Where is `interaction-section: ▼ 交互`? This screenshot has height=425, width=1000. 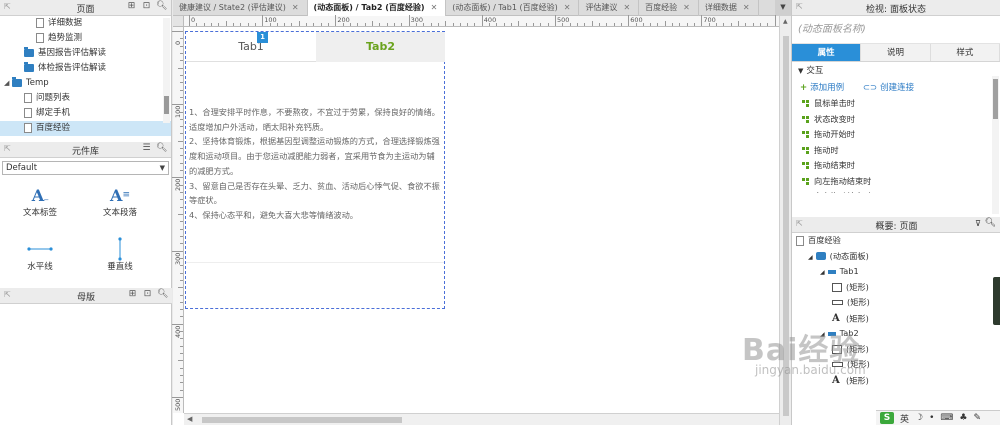
interaction-section: ▼ 交互 is located at coordinates (896, 71).